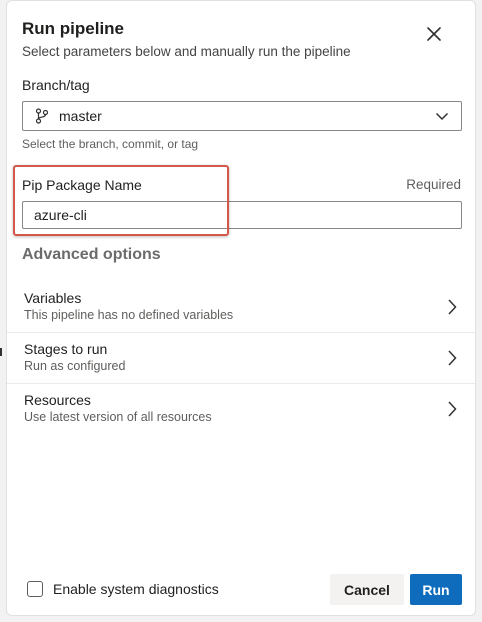 The height and width of the screenshot is (622, 482). What do you see at coordinates (80, 116) in the screenshot?
I see `branch-value: master` at bounding box center [80, 116].